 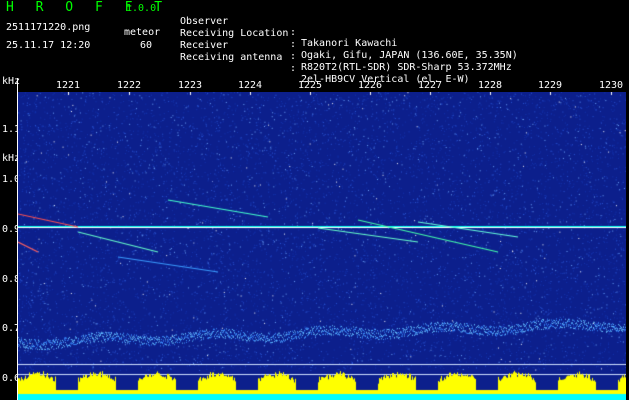 What do you see at coordinates (190, 85) in the screenshot?
I see `time-tick-label: 1223` at bounding box center [190, 85].